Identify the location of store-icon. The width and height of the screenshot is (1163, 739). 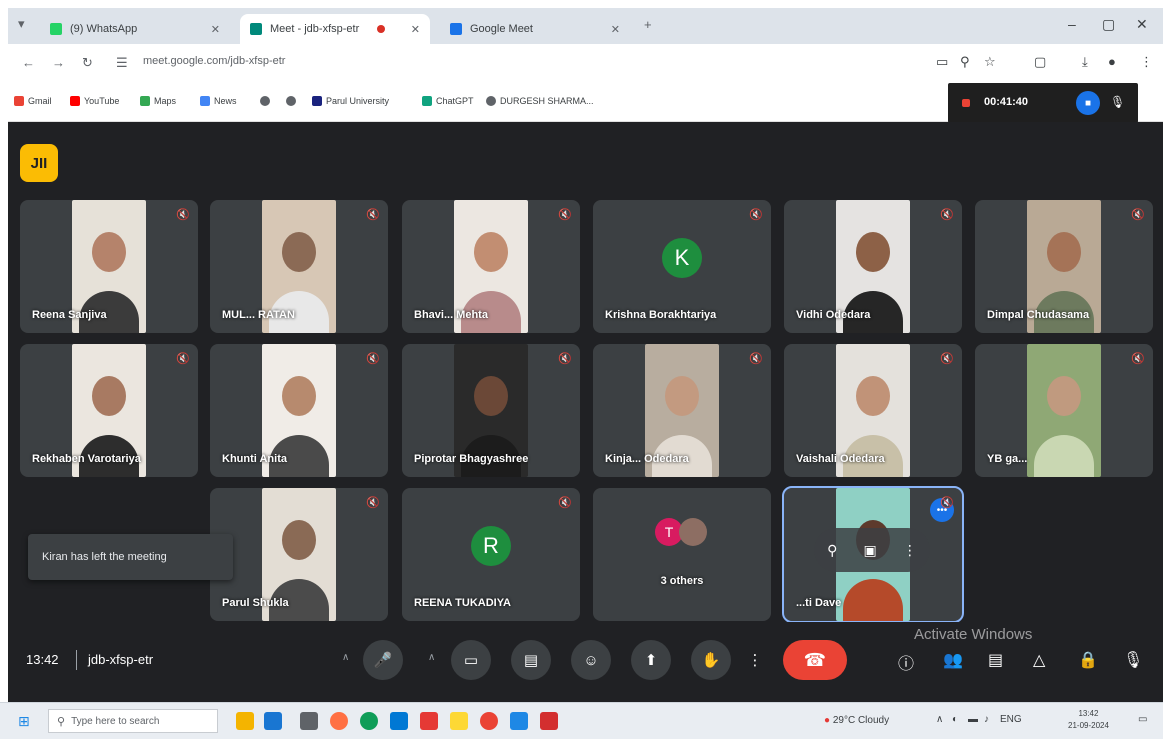
(399, 721).